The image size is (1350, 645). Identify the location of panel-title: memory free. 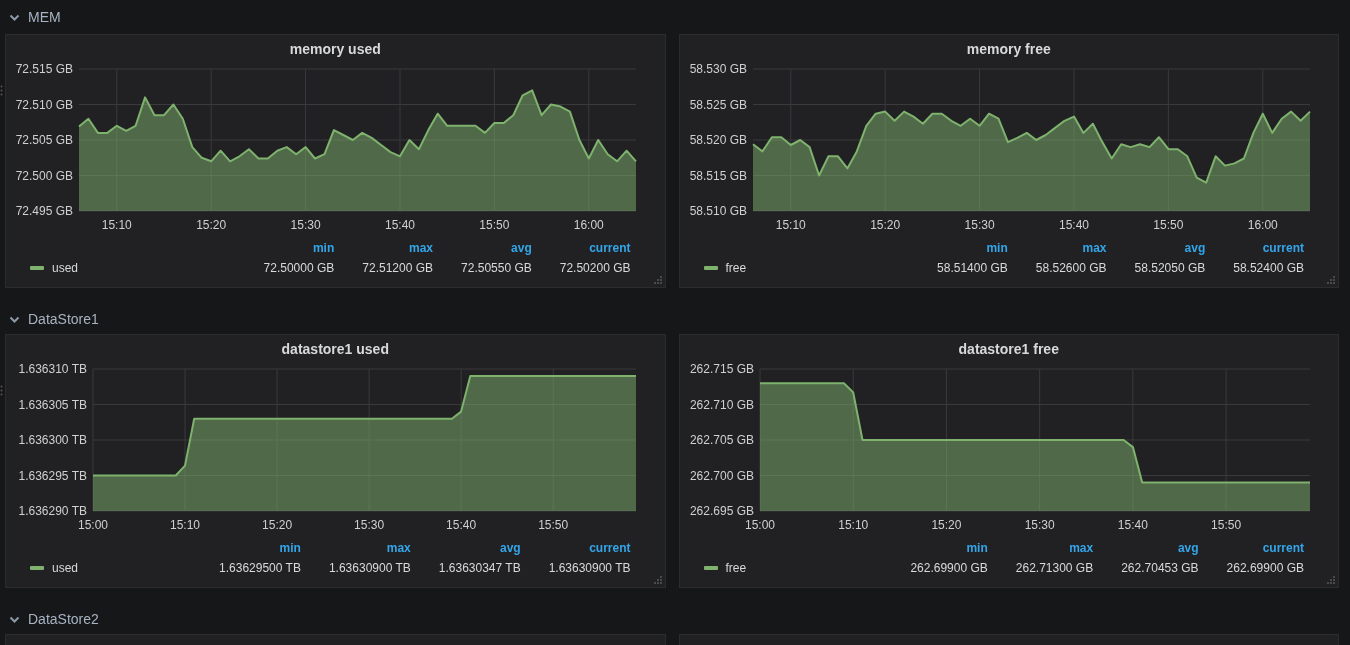
(1008, 49).